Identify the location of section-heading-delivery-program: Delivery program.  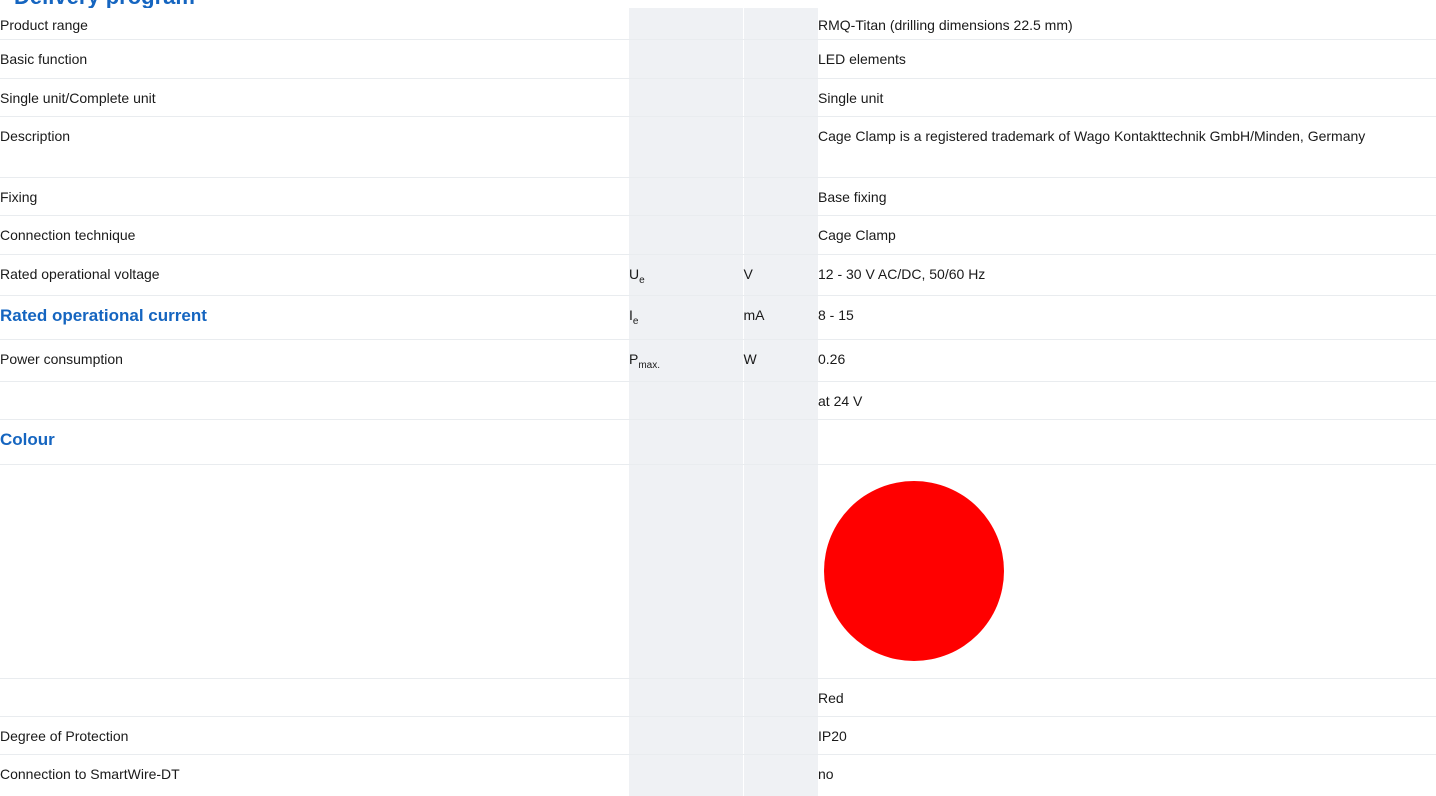
(104, 4).